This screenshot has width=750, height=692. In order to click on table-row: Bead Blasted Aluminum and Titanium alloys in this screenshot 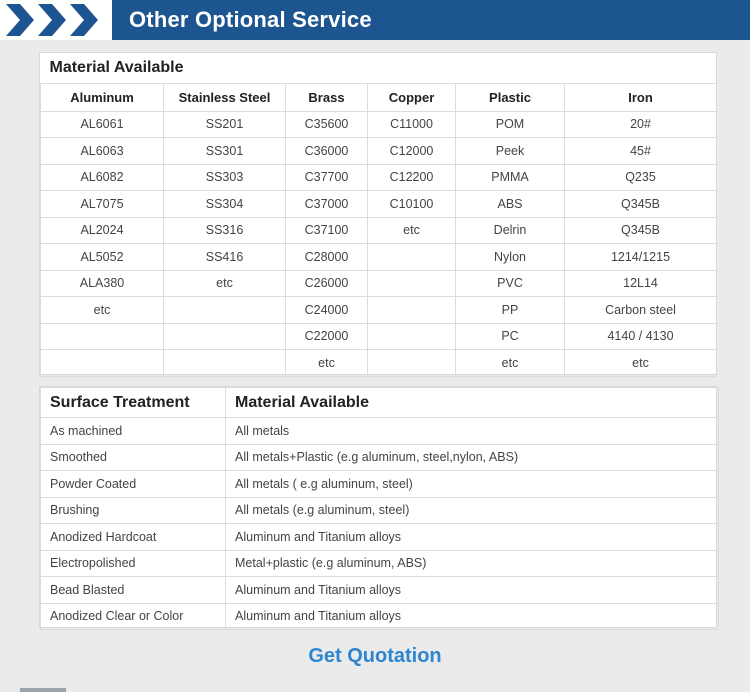, I will do `click(379, 590)`.